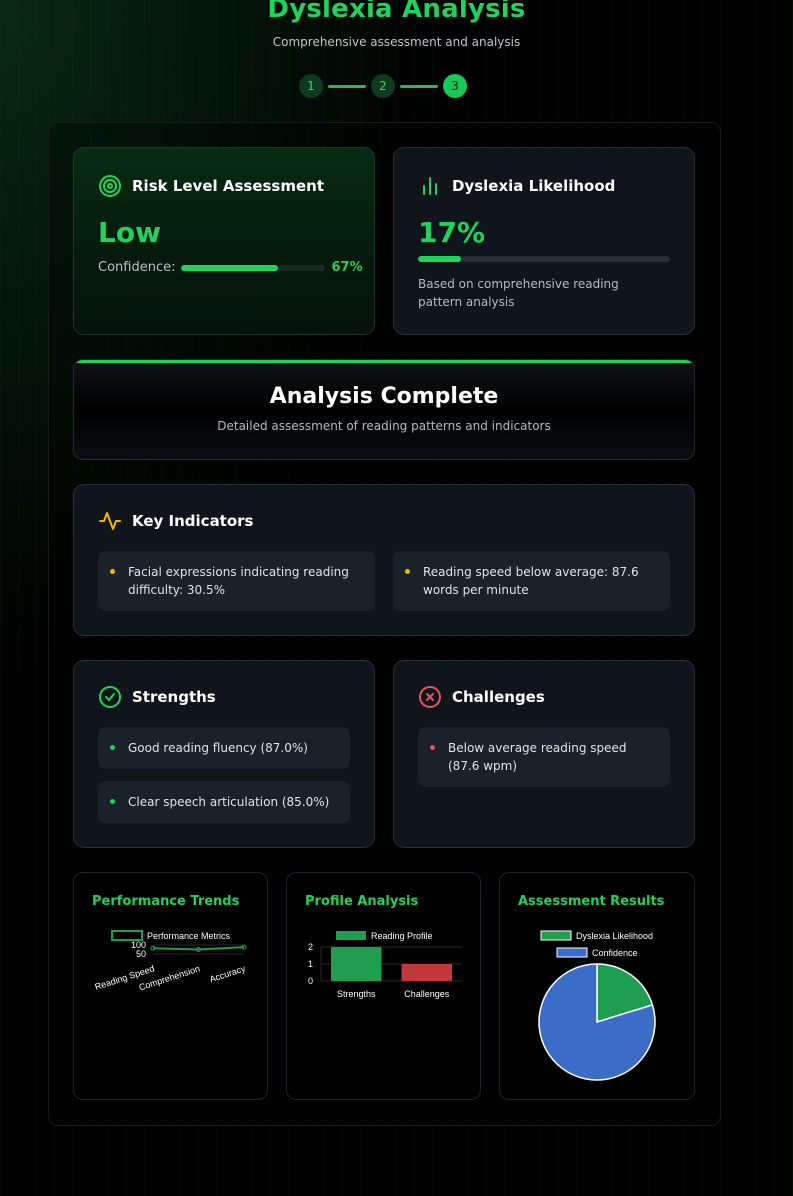  I want to click on key-indicators-title-text: Key Indicators, so click(193, 521).